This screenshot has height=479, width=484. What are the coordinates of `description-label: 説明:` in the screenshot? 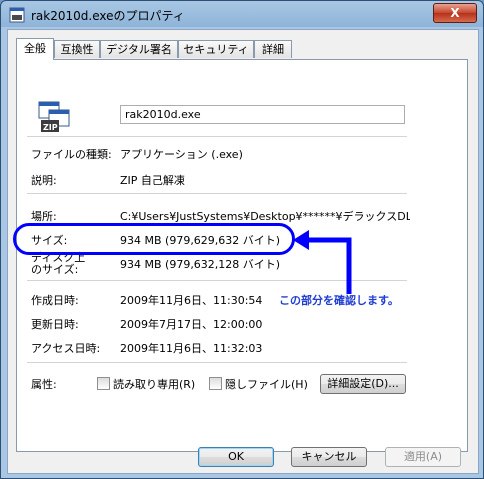 It's located at (44, 180).